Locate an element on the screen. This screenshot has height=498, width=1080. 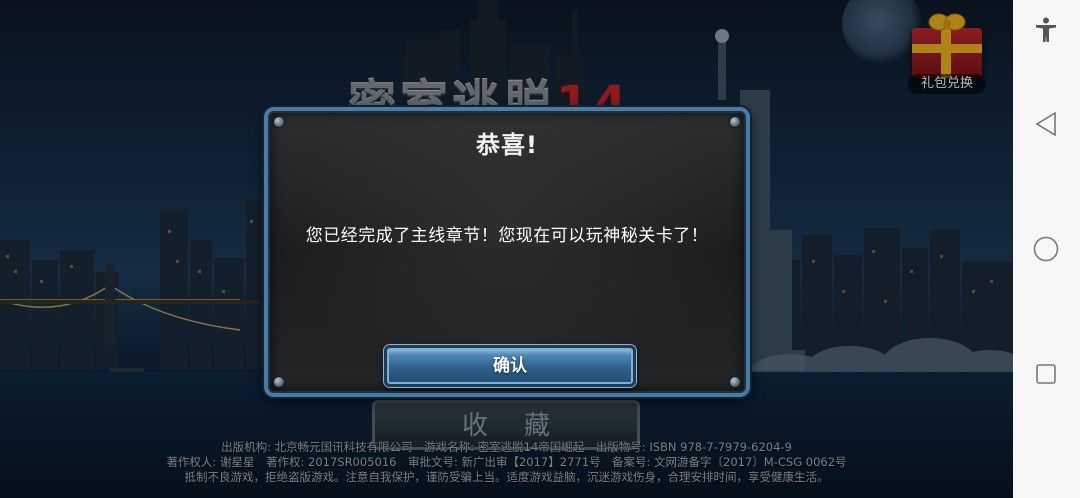
home-button is located at coordinates (1046, 249).